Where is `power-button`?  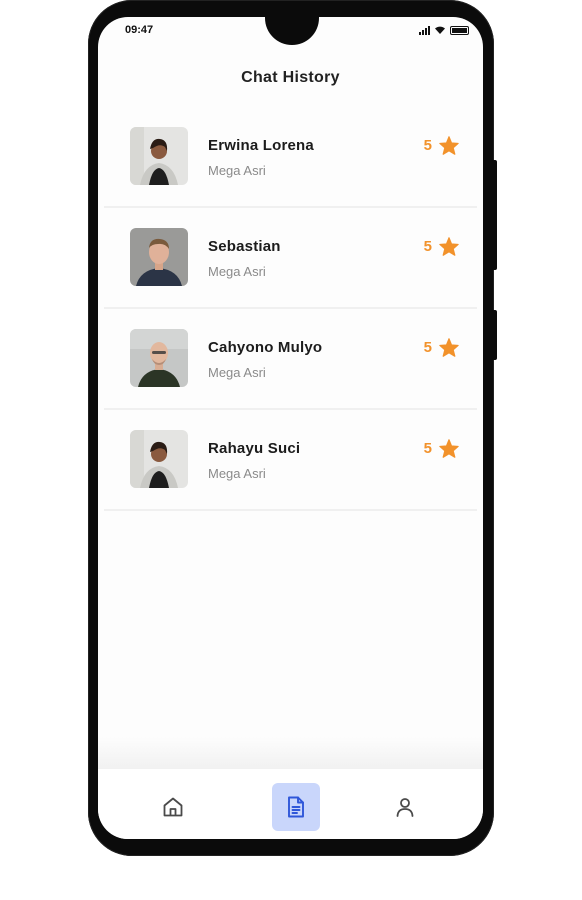 power-button is located at coordinates (494, 335).